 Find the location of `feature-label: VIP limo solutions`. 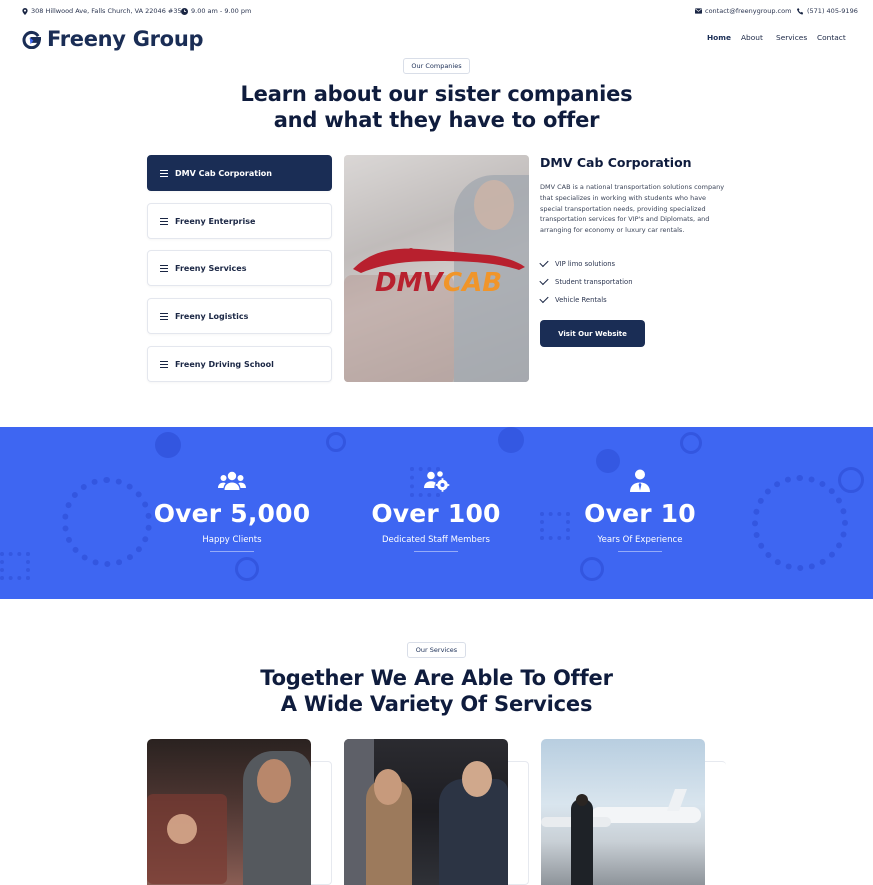

feature-label: VIP limo solutions is located at coordinates (585, 264).